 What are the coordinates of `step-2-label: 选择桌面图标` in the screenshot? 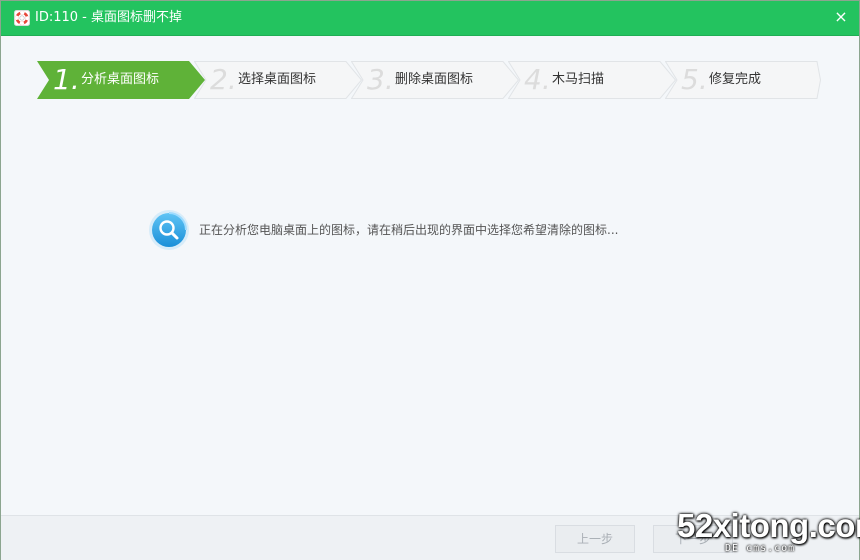 It's located at (277, 79).